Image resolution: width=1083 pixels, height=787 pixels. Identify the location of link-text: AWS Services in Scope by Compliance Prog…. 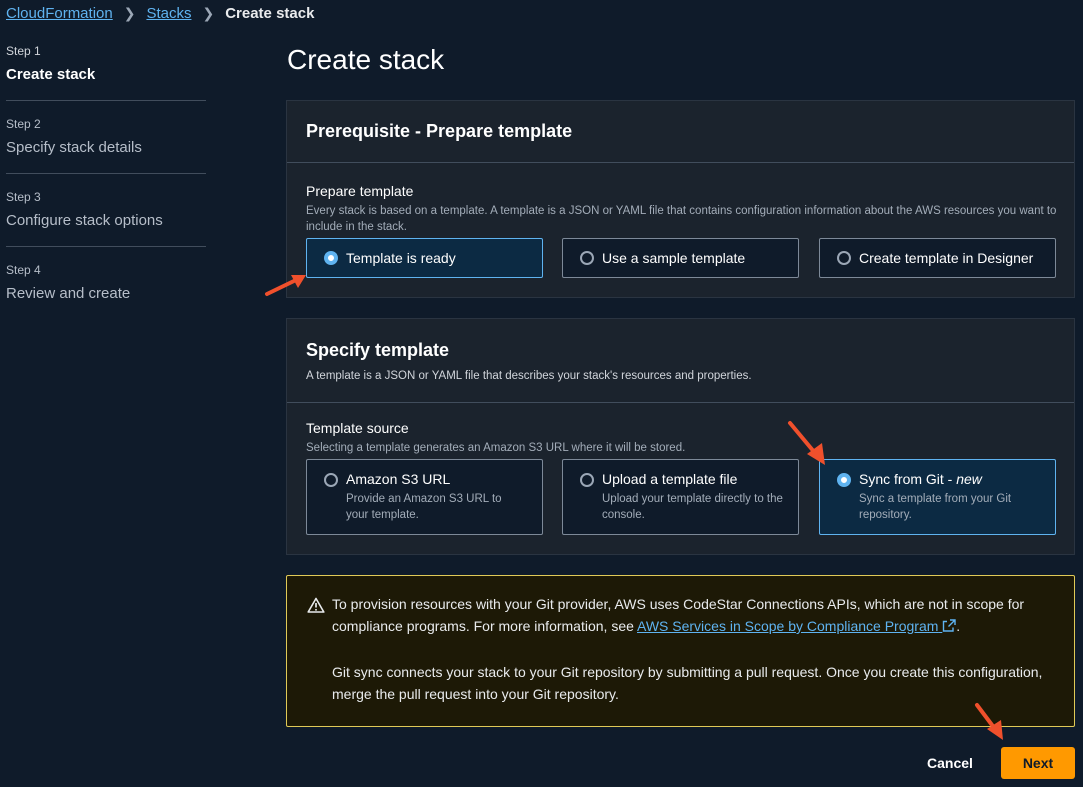
(788, 626).